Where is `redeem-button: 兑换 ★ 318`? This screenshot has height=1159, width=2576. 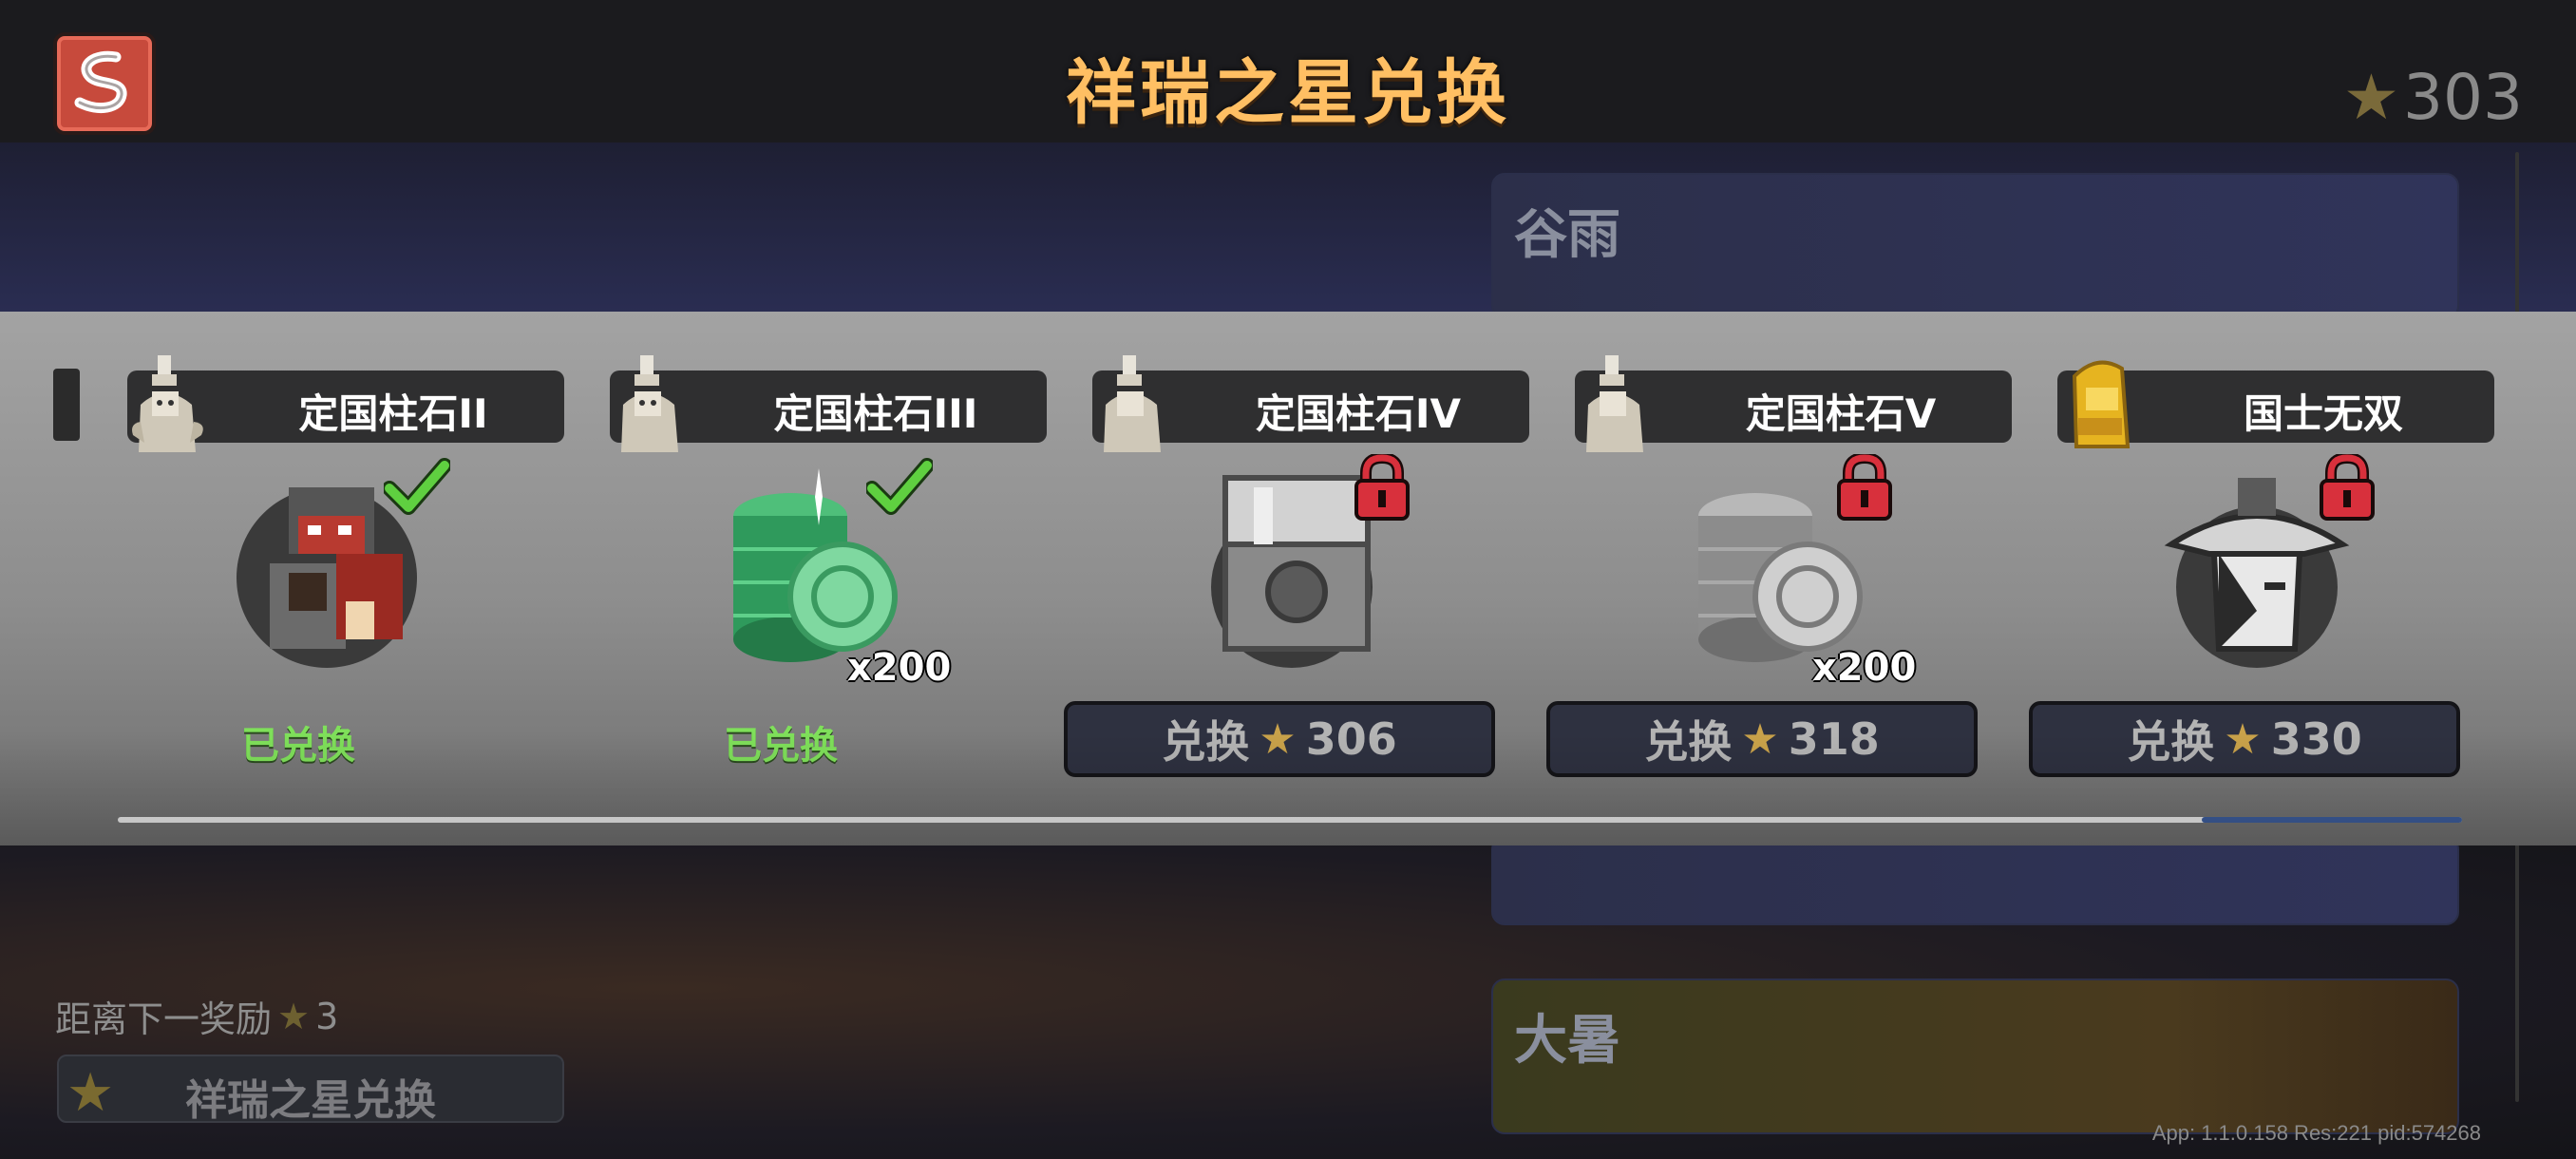
redeem-button: 兑换 ★ 318 is located at coordinates (1762, 739).